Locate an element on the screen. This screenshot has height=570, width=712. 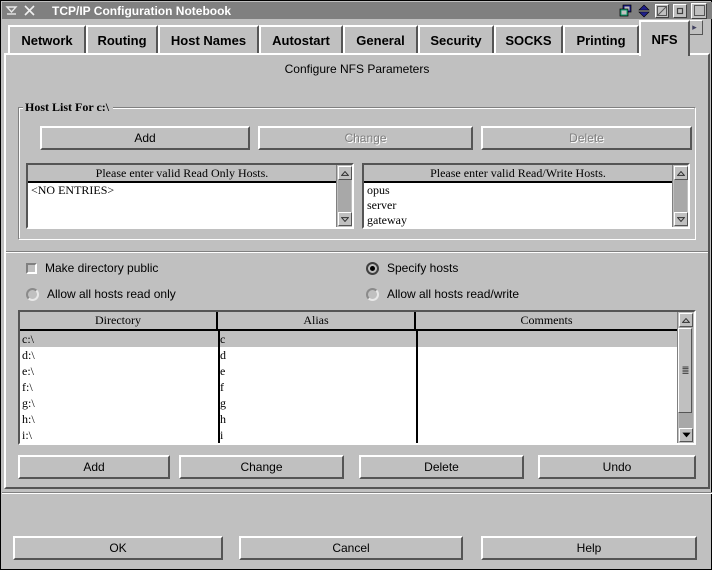
system-menu-icon is located at coordinates (11, 10).